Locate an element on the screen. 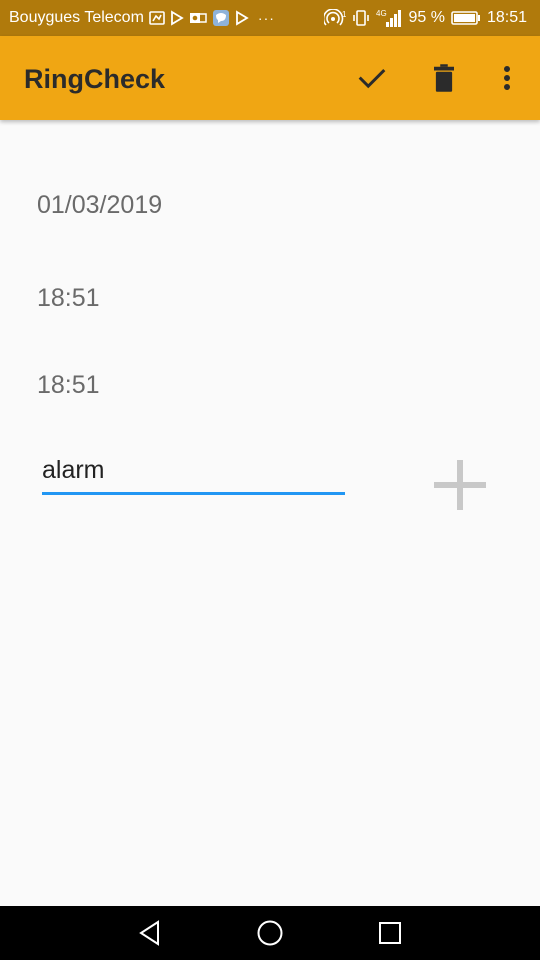  add-button is located at coordinates (460, 485).